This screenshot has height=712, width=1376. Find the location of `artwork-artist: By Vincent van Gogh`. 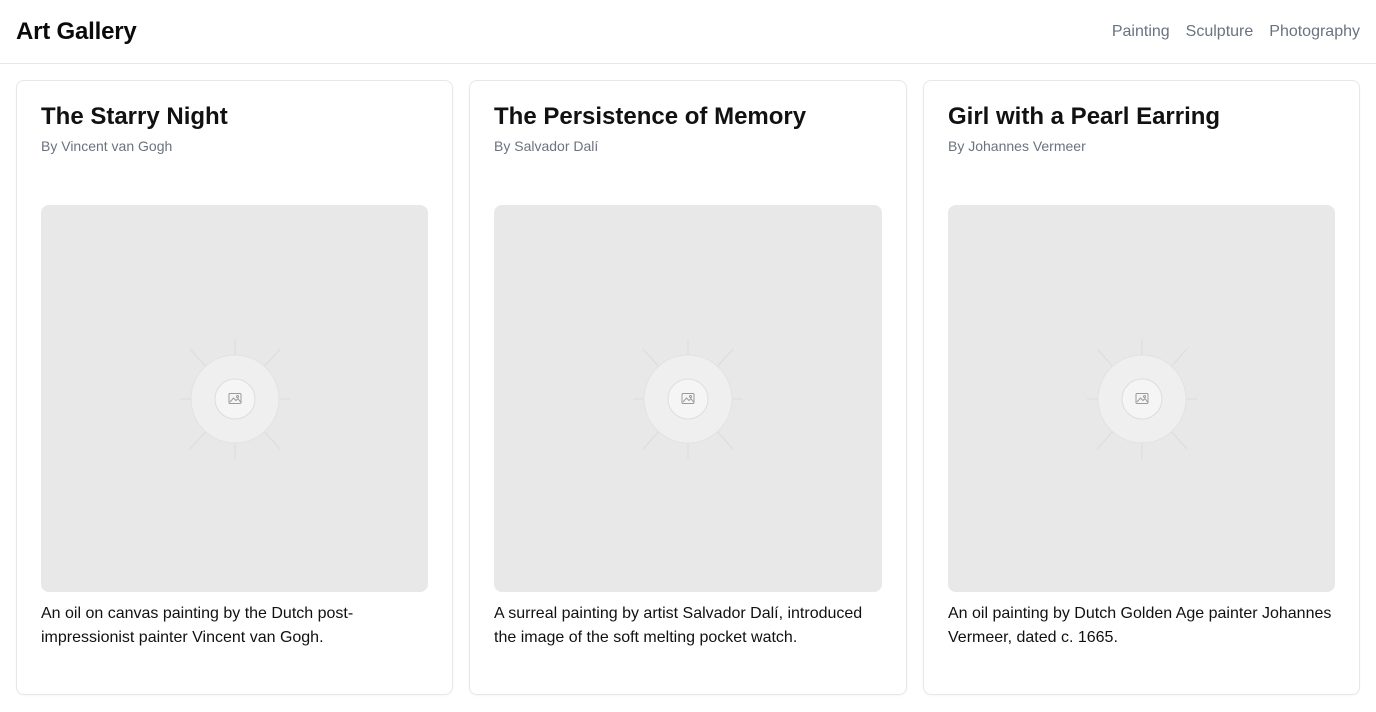

artwork-artist: By Vincent van Gogh is located at coordinates (107, 146).